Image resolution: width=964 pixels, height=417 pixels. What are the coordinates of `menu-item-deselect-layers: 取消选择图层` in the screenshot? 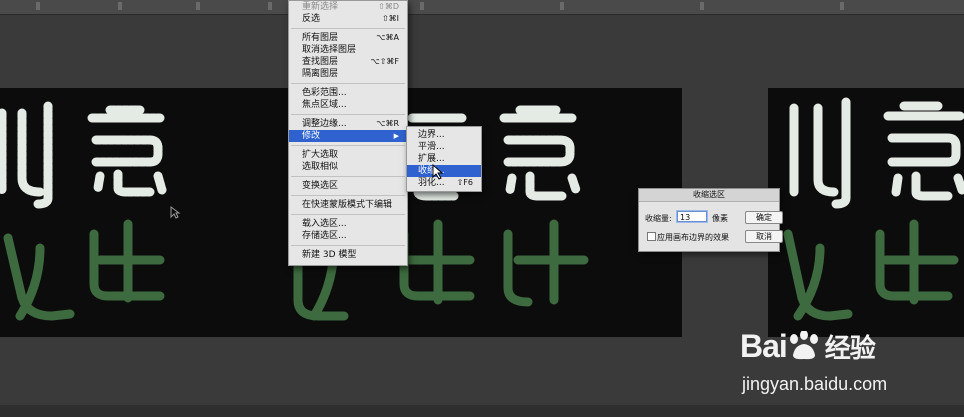 It's located at (348, 50).